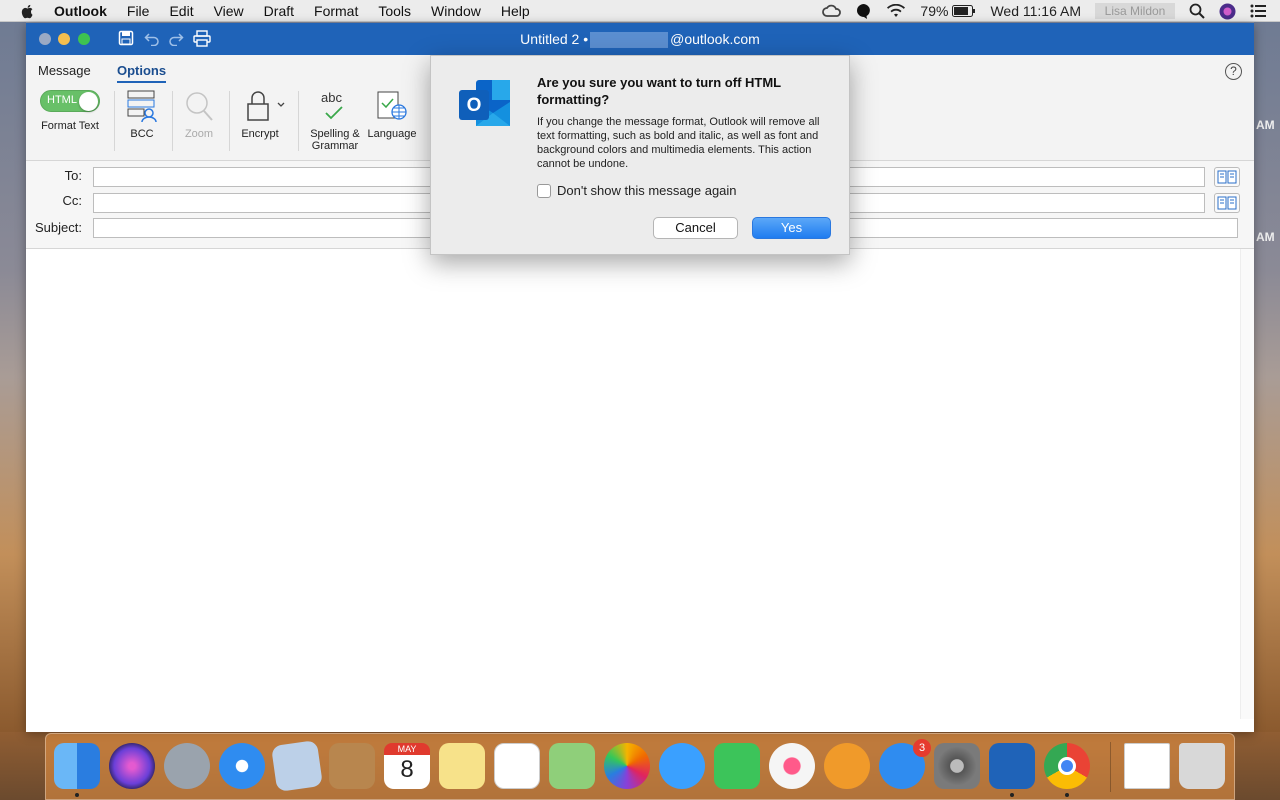 The image size is (1280, 800). What do you see at coordinates (58, 227) in the screenshot?
I see `subject-label: Subject:` at bounding box center [58, 227].